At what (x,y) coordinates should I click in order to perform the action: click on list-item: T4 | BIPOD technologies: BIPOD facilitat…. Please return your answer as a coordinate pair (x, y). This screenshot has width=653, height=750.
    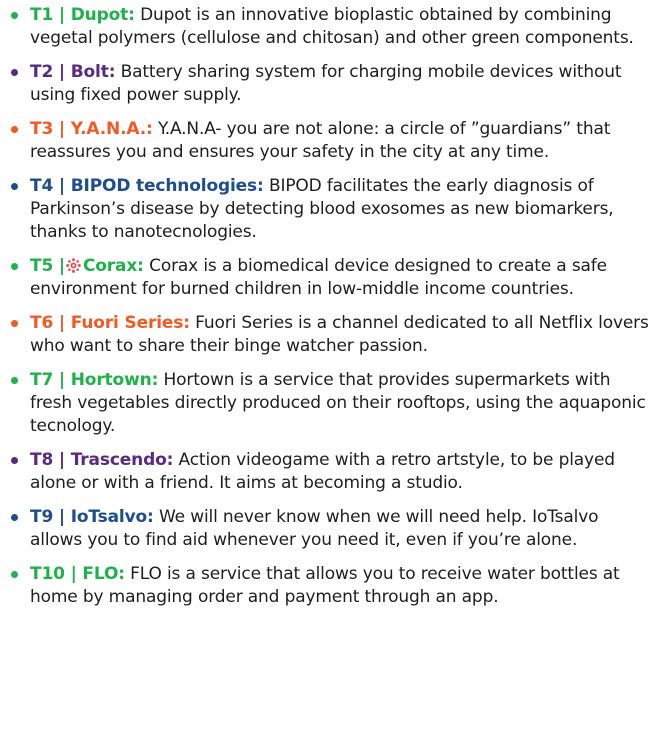
    Looking at the image, I should click on (330, 209).